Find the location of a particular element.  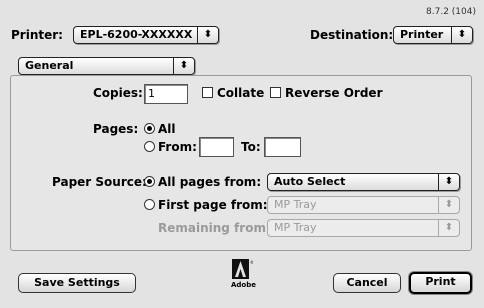

pages-to-label: To: is located at coordinates (251, 147).